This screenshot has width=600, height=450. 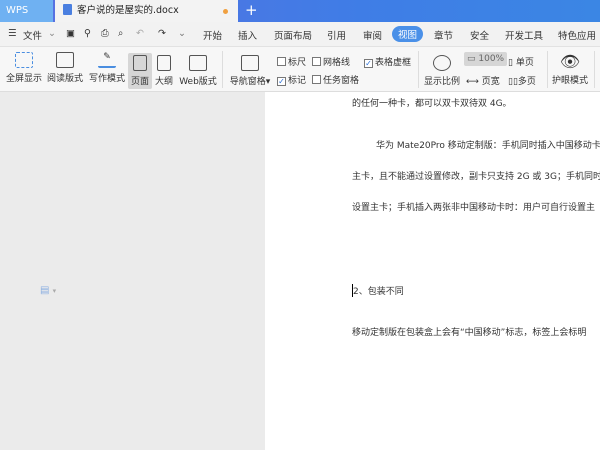 I want to click on file-menu: 文件, so click(x=32, y=35).